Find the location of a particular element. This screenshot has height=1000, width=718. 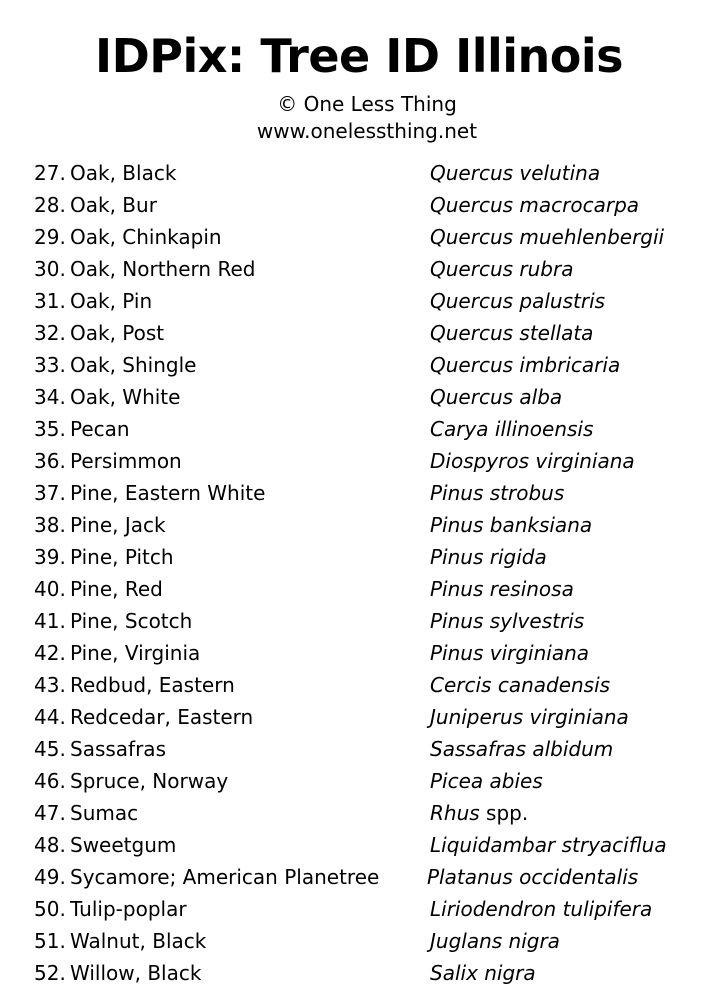

common-name: Redcedar, Eastern is located at coordinates (162, 717).